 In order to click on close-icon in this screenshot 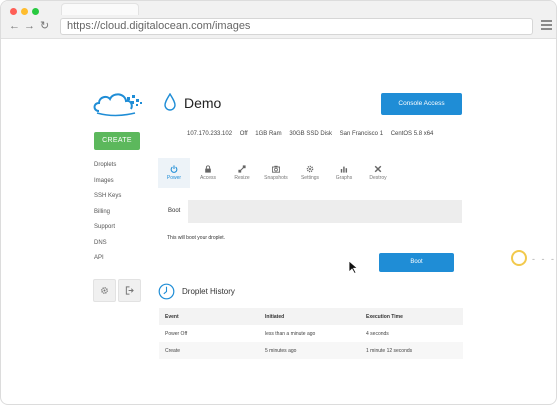, I will do `click(378, 169)`.